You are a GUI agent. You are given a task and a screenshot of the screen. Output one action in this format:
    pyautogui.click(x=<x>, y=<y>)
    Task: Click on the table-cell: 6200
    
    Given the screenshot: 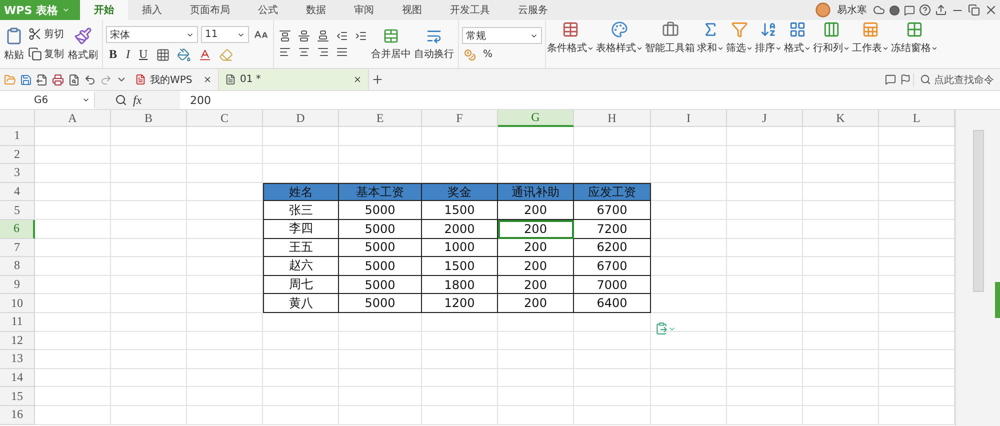 What is the action you would take?
    pyautogui.click(x=612, y=248)
    